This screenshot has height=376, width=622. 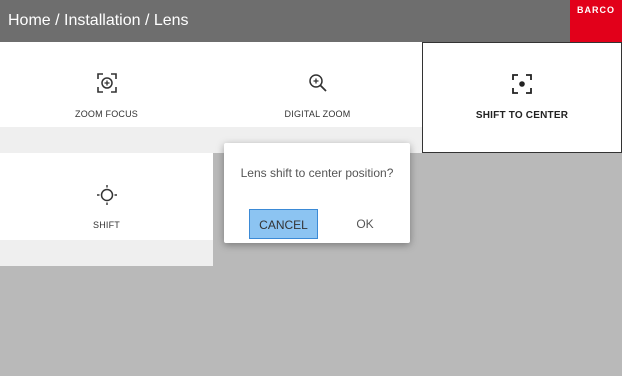 I want to click on tile-label: SHIFT TO CENTER, so click(x=522, y=115).